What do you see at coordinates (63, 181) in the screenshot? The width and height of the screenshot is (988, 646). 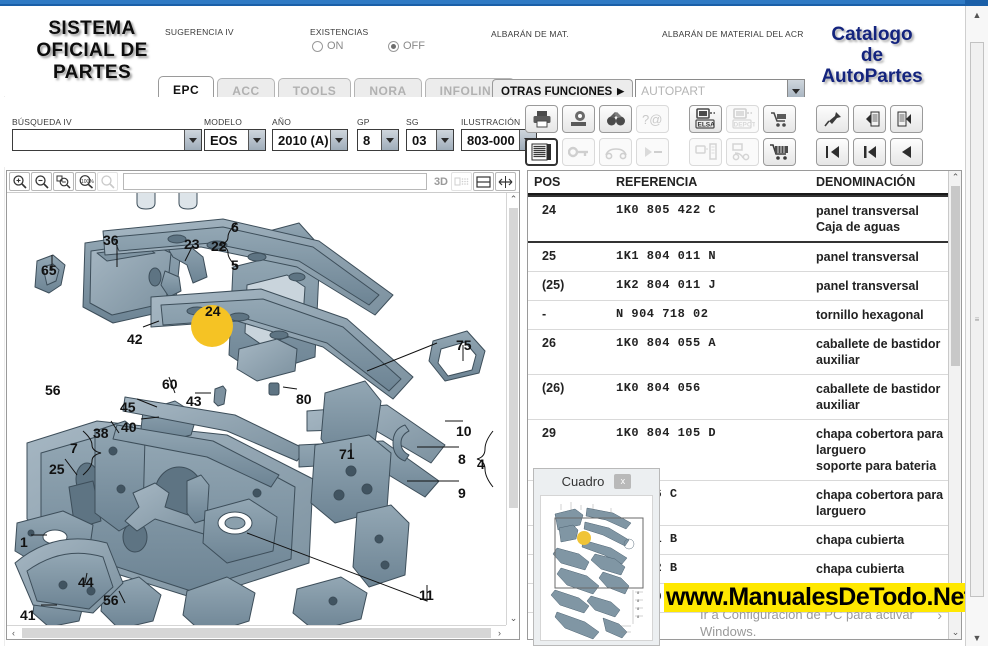 I see `zoom-region-icon` at bounding box center [63, 181].